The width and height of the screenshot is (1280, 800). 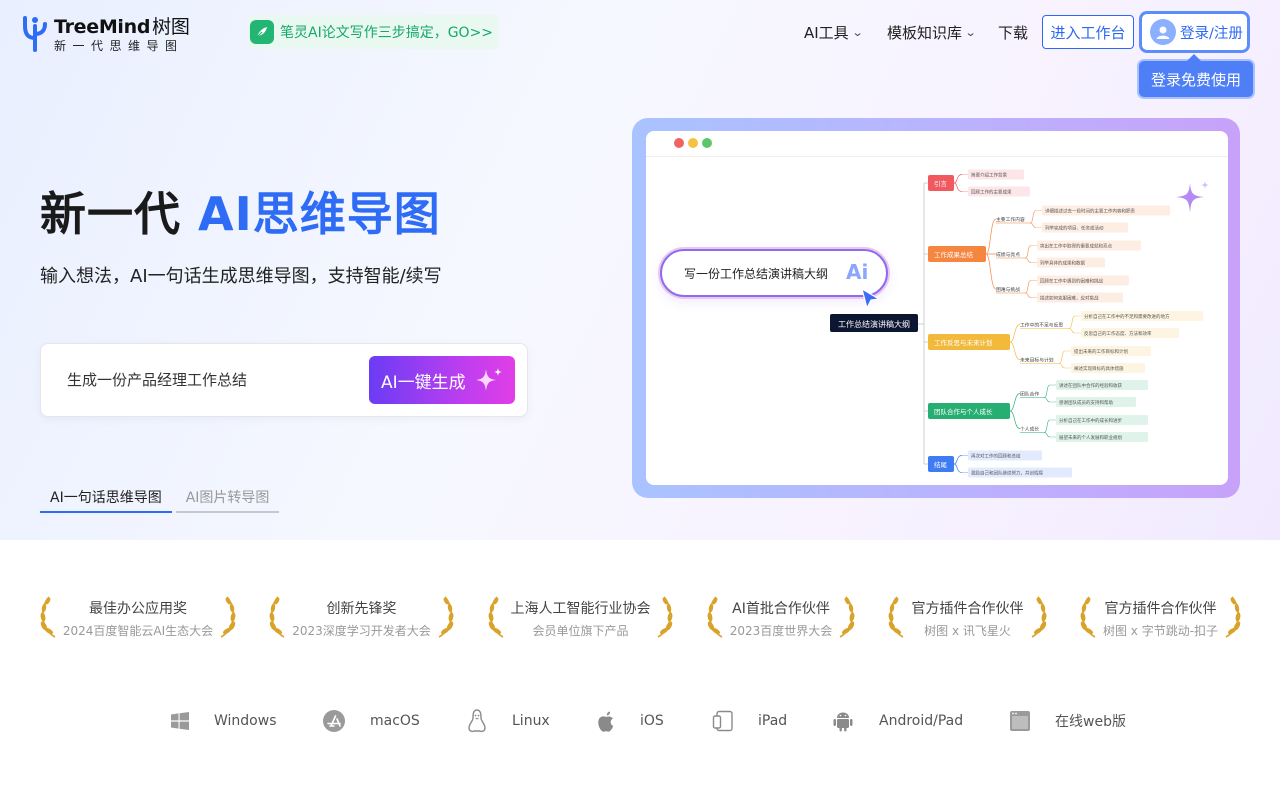 What do you see at coordinates (756, 274) in the screenshot?
I see `prompt-text: 写一份工作总结演讲稿大纲` at bounding box center [756, 274].